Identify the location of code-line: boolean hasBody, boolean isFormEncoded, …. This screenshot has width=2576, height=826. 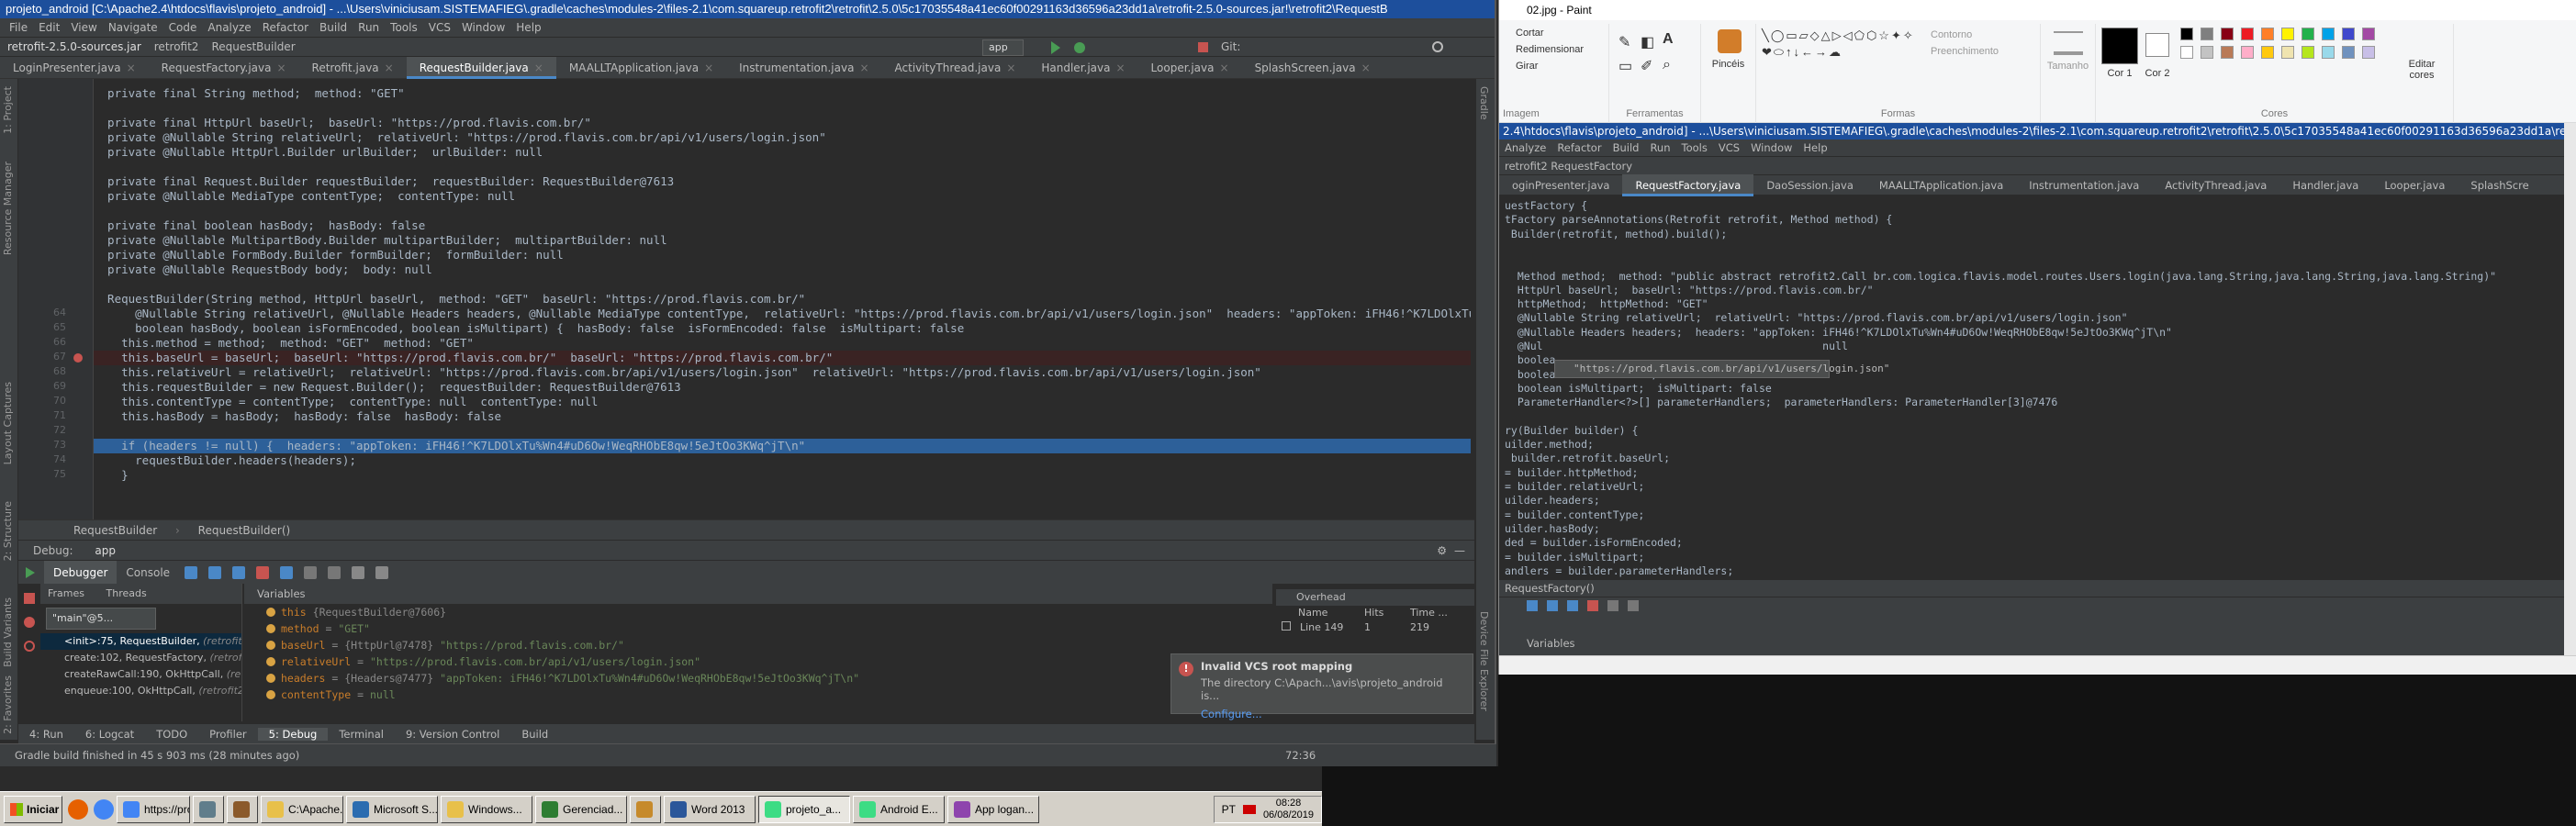
(782, 329).